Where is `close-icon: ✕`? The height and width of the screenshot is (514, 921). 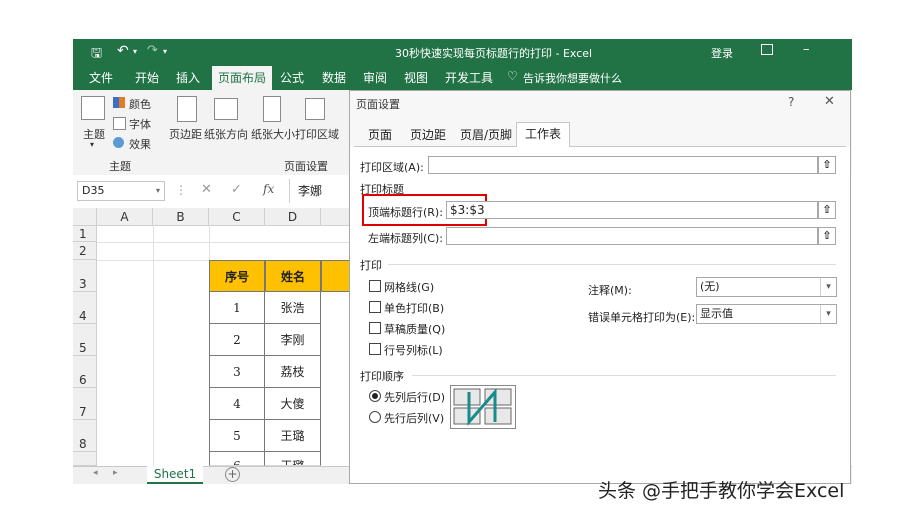 close-icon: ✕ is located at coordinates (829, 101).